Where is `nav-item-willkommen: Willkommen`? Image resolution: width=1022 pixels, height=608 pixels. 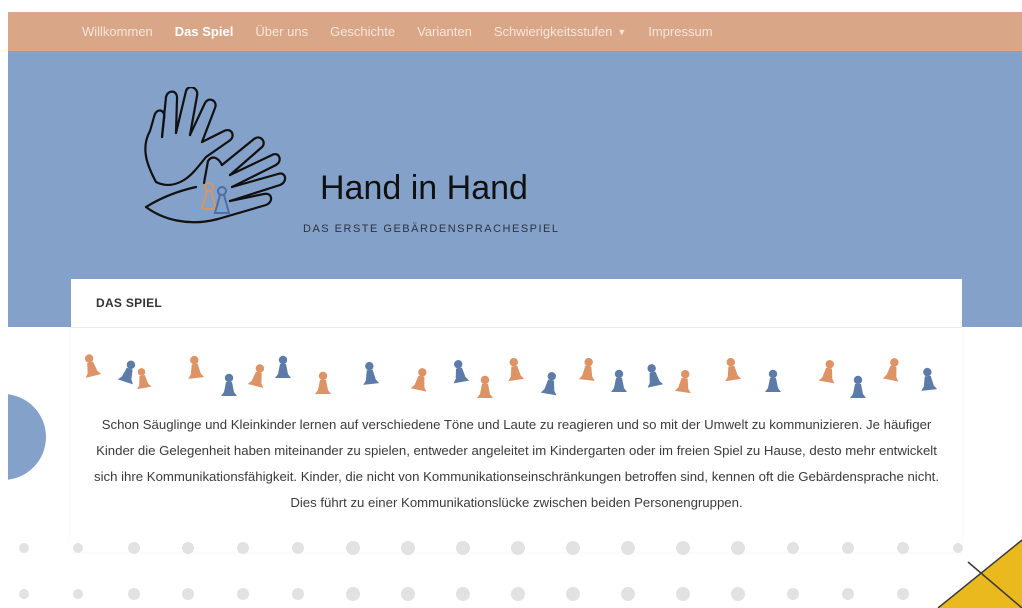 nav-item-willkommen: Willkommen is located at coordinates (117, 31).